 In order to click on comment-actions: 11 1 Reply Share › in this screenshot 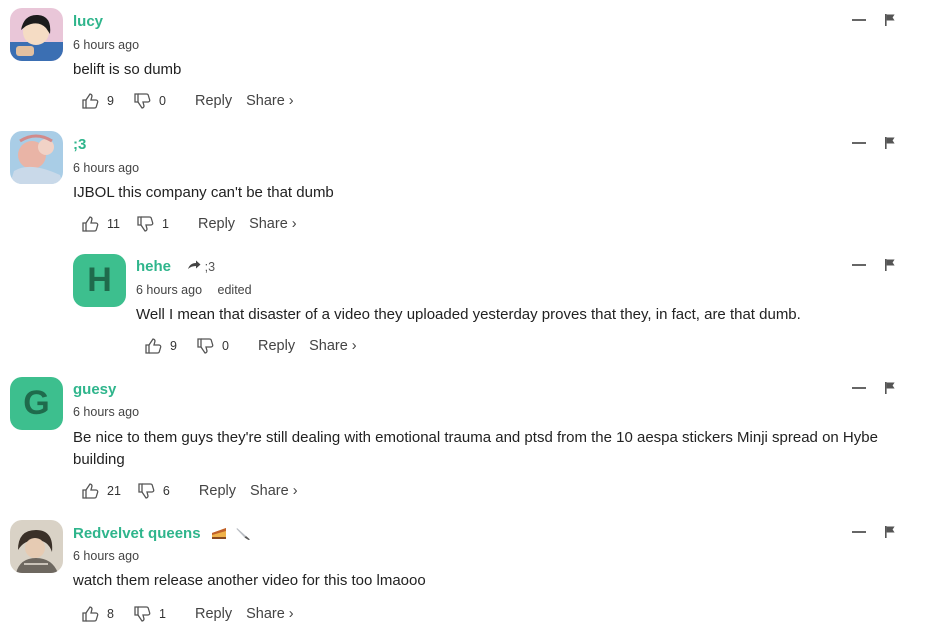, I will do `click(189, 224)`.